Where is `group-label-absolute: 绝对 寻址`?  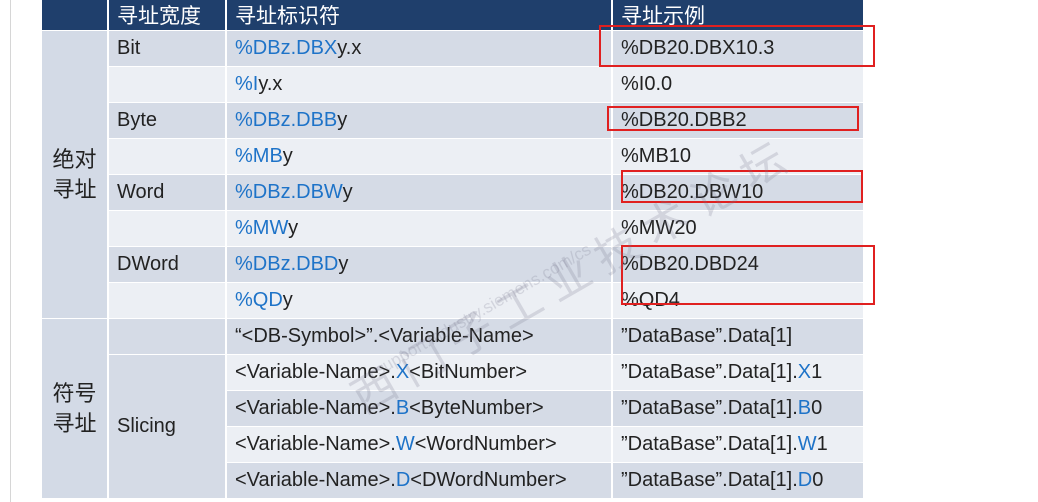
group-label-absolute: 绝对 寻址 is located at coordinates (74, 174).